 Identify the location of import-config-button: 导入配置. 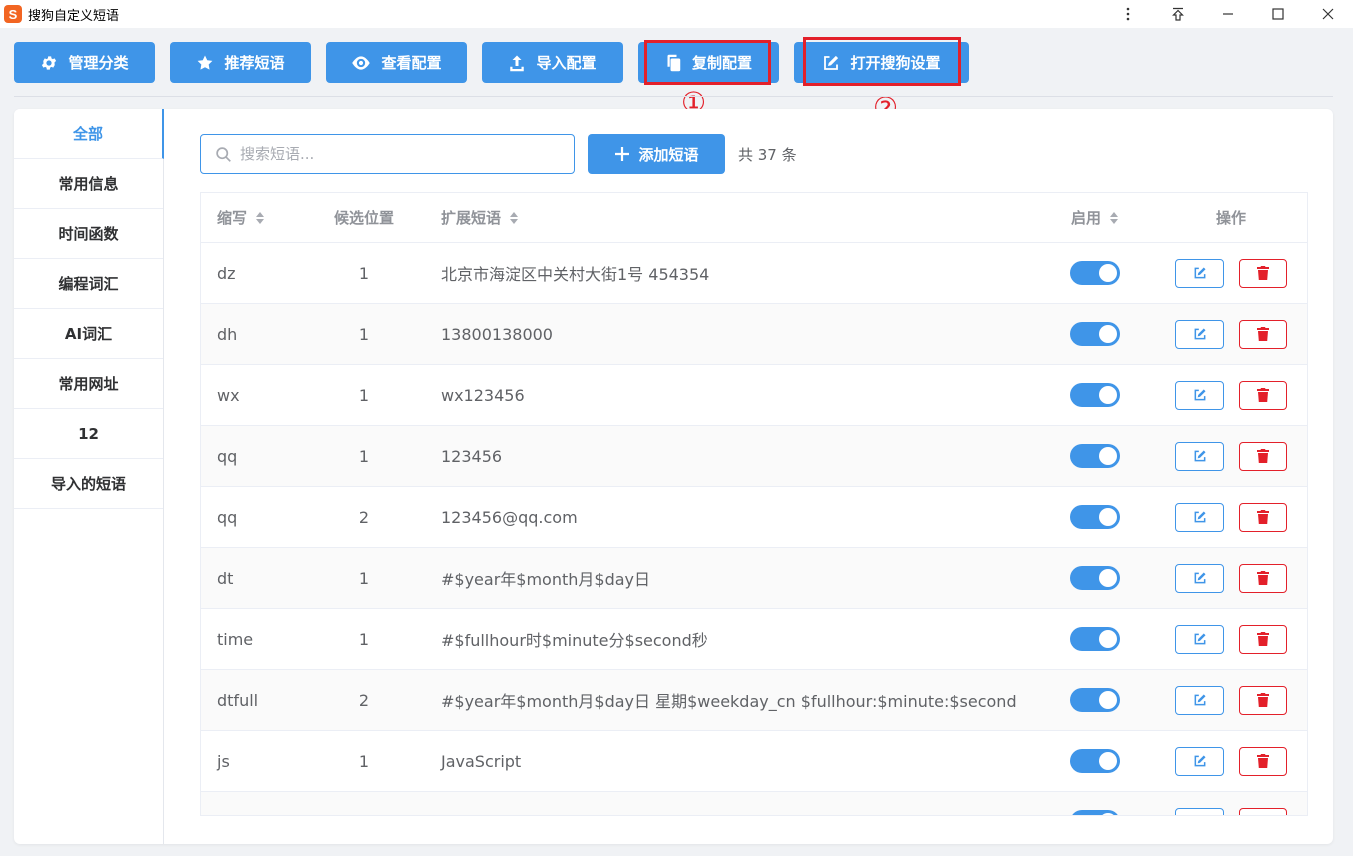
(552, 62).